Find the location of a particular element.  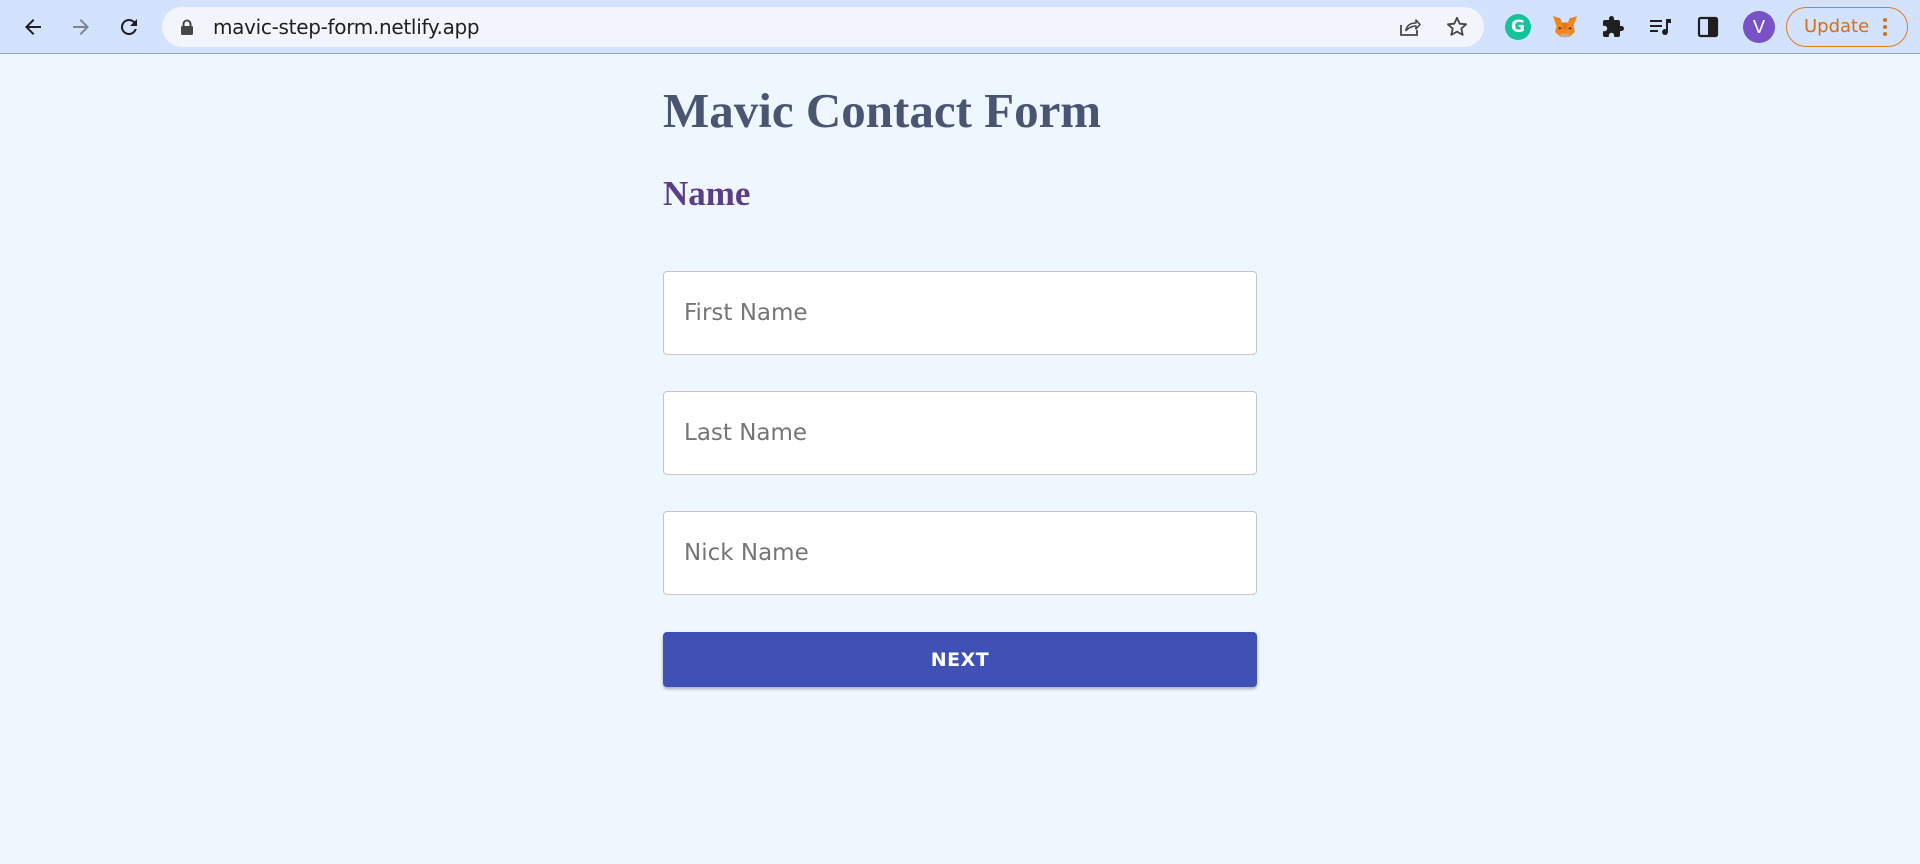

avatar-letter: V is located at coordinates (1759, 27).